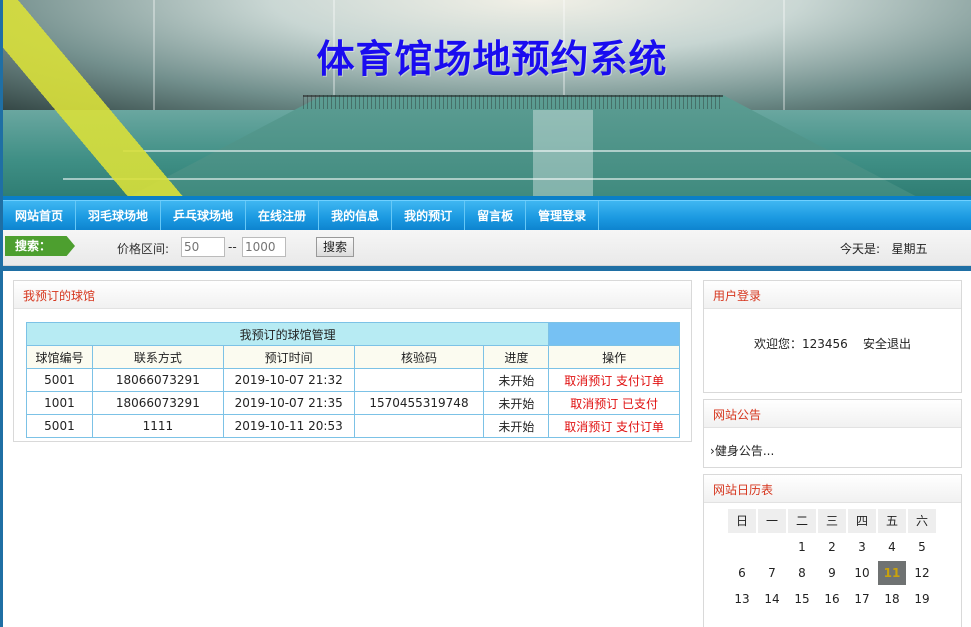 Image resolution: width=971 pixels, height=627 pixels. What do you see at coordinates (419, 357) in the screenshot?
I see `column-header: 核验码` at bounding box center [419, 357].